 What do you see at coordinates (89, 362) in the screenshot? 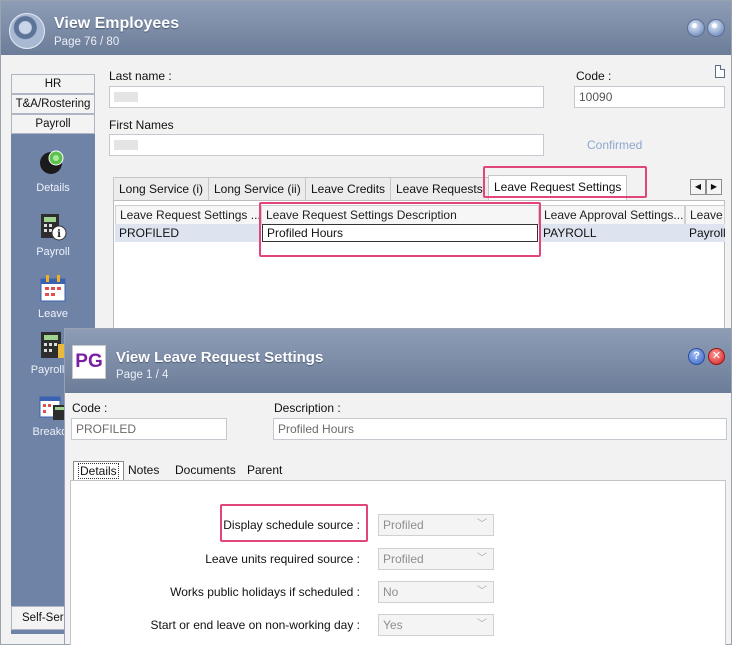
I see `pg-logo: PG` at bounding box center [89, 362].